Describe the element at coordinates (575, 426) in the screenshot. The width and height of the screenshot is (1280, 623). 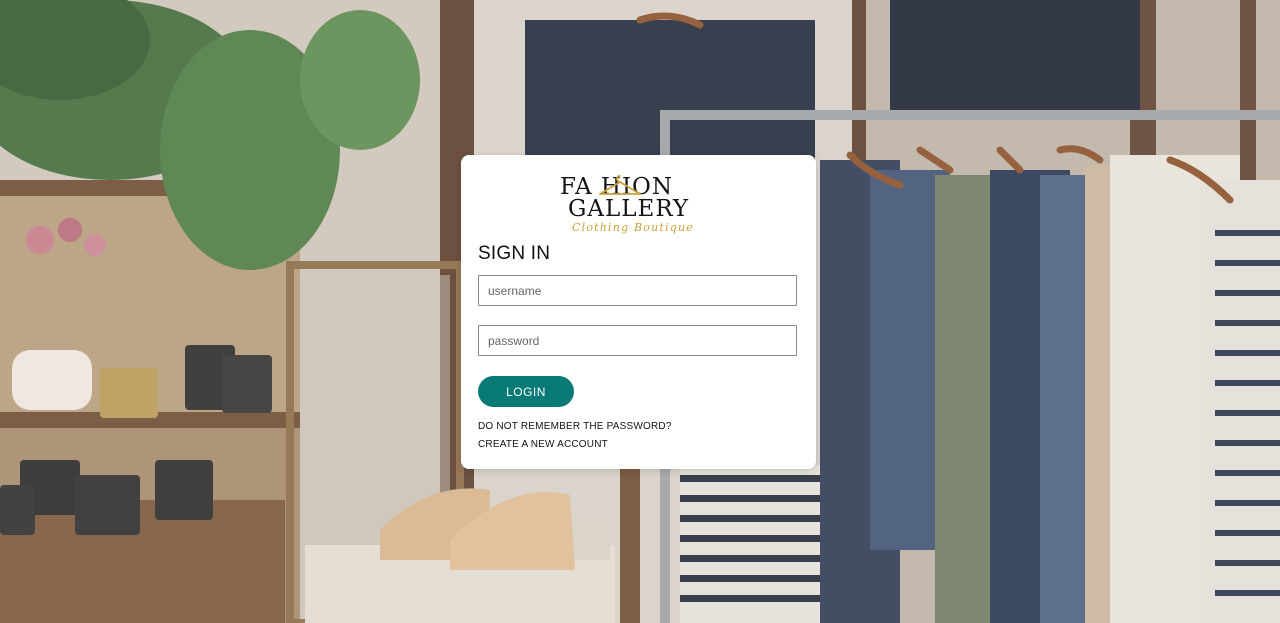
I see `forgot-password-link: DO NOT REMEMBER THE PASSWORD?` at that location.